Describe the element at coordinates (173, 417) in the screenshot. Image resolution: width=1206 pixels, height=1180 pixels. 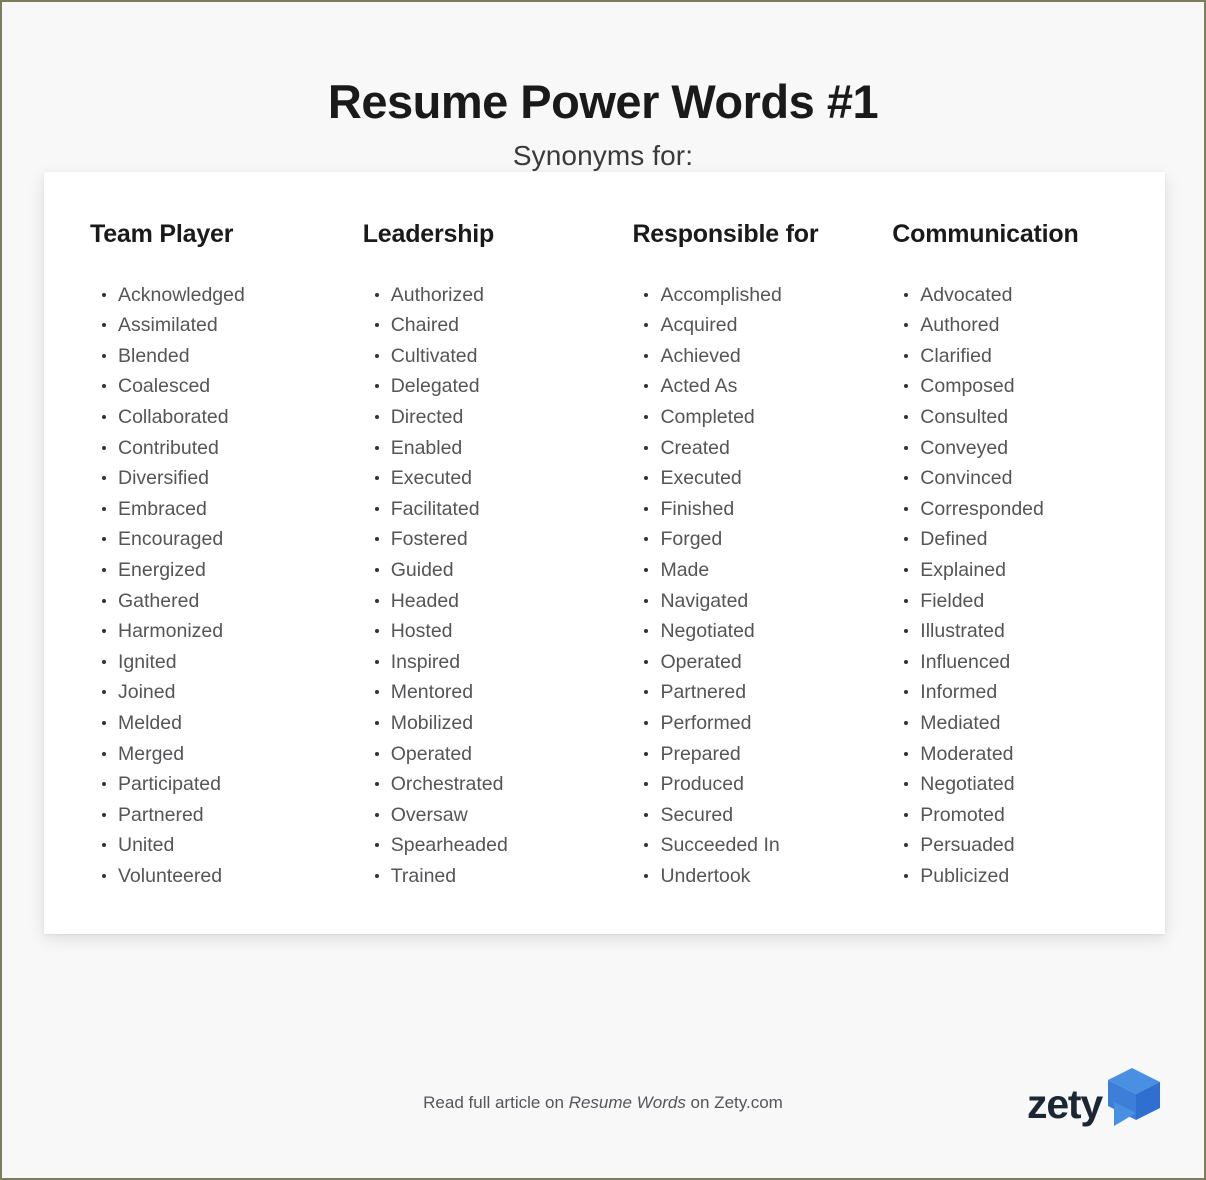
I see `word-label: Collaborated` at that location.